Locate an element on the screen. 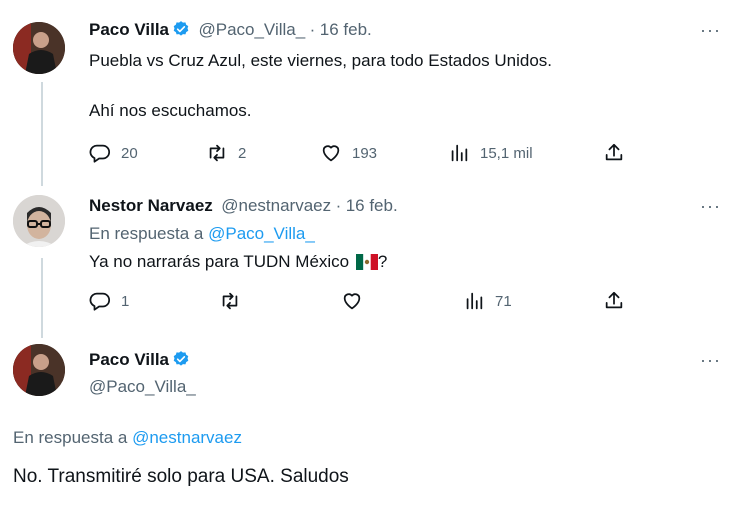 Image resolution: width=740 pixels, height=512 pixels. tweet-header: Paco Villa is located at coordinates (139, 360).